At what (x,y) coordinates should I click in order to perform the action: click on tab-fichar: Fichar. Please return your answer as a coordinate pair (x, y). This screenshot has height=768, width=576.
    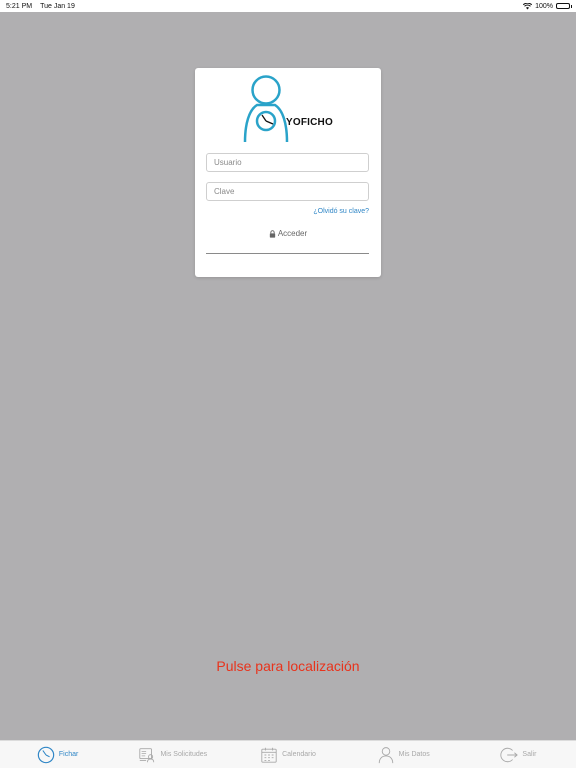
    Looking at the image, I should click on (57, 754).